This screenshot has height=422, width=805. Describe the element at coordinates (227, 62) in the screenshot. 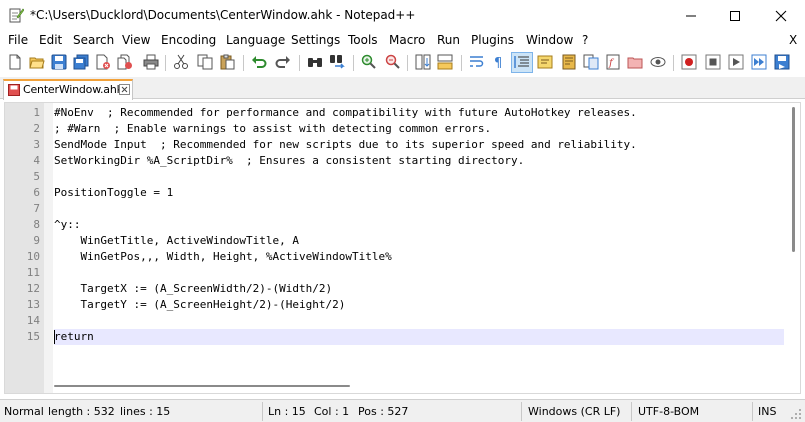

I see `paste-icon` at that location.